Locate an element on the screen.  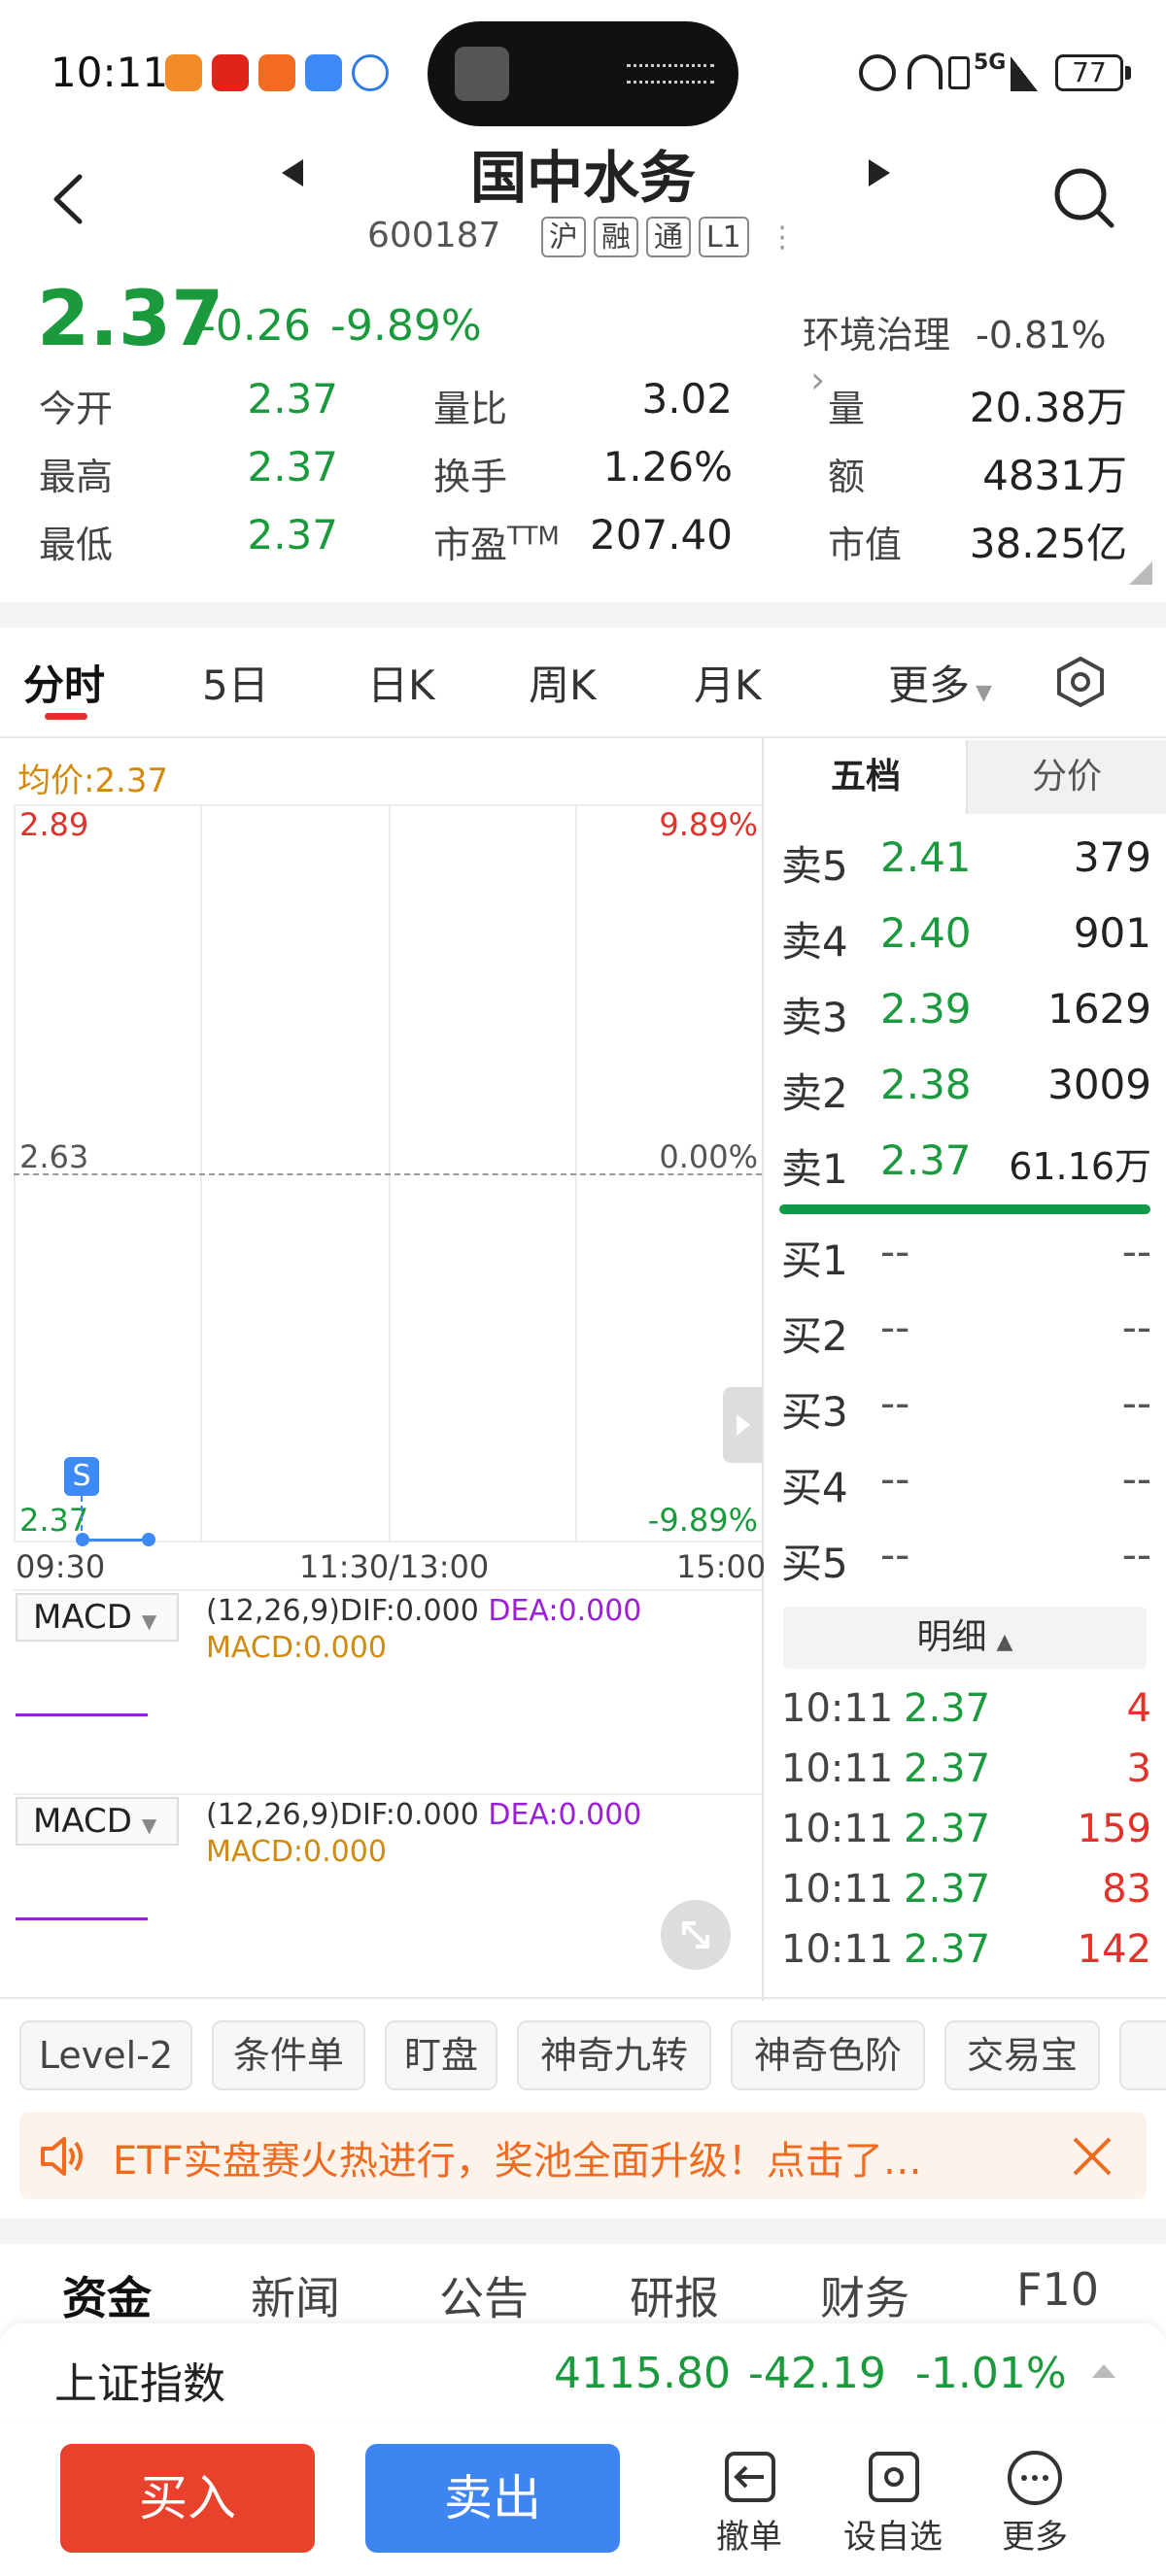
battery-level: 77 is located at coordinates (1089, 72).